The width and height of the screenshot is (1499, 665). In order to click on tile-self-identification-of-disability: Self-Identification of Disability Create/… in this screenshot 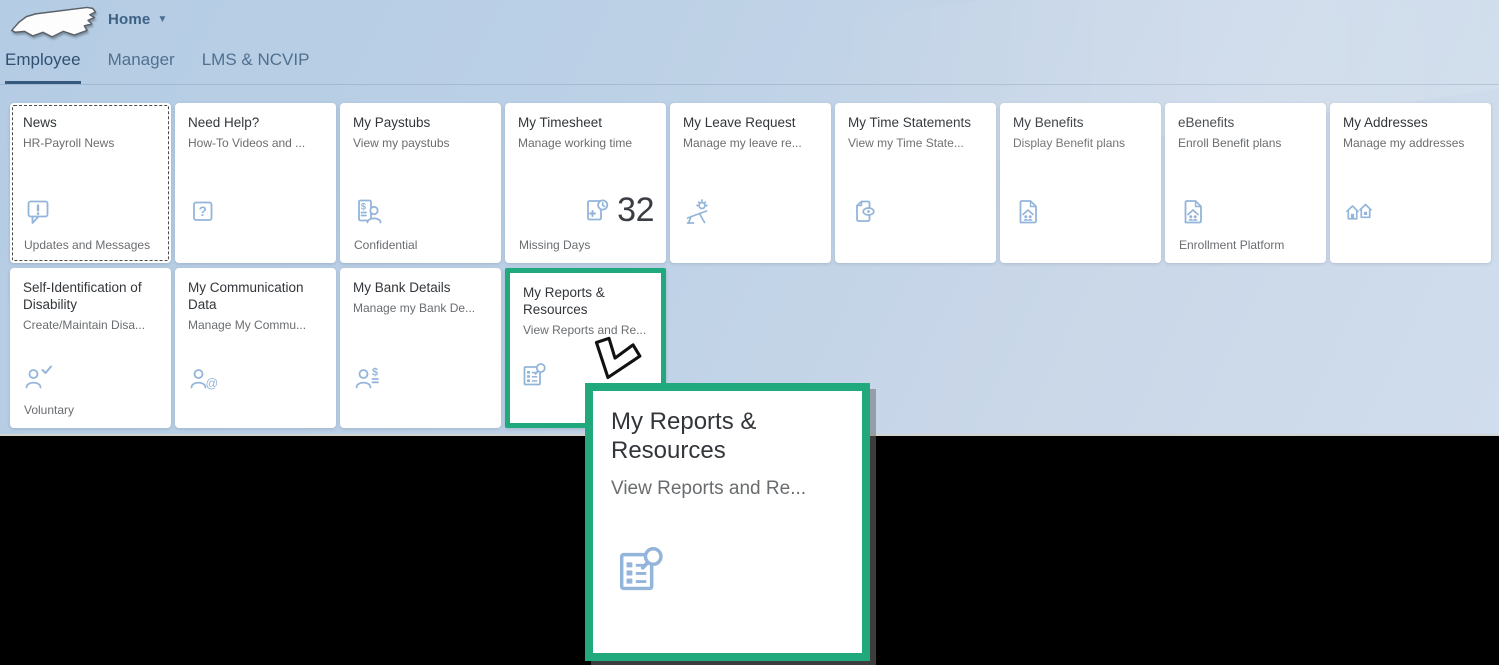, I will do `click(90, 348)`.